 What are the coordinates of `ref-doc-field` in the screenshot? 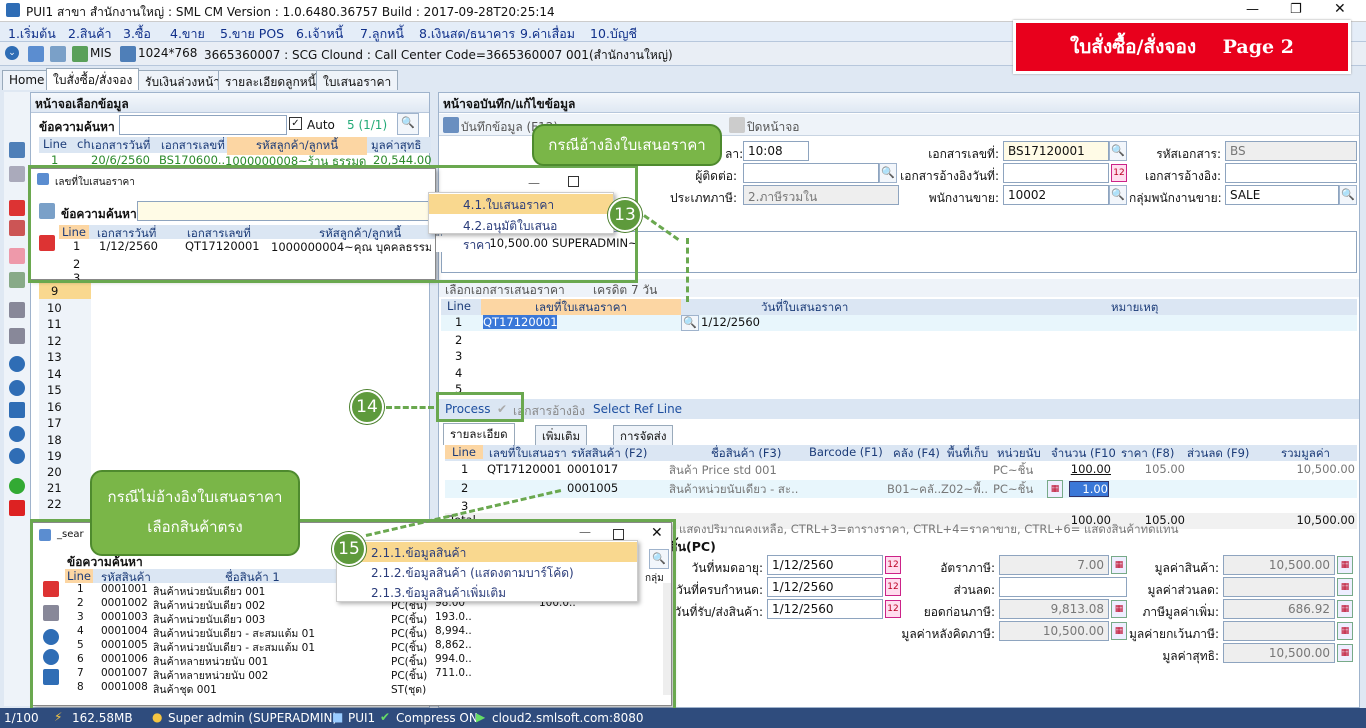 It's located at (1291, 173).